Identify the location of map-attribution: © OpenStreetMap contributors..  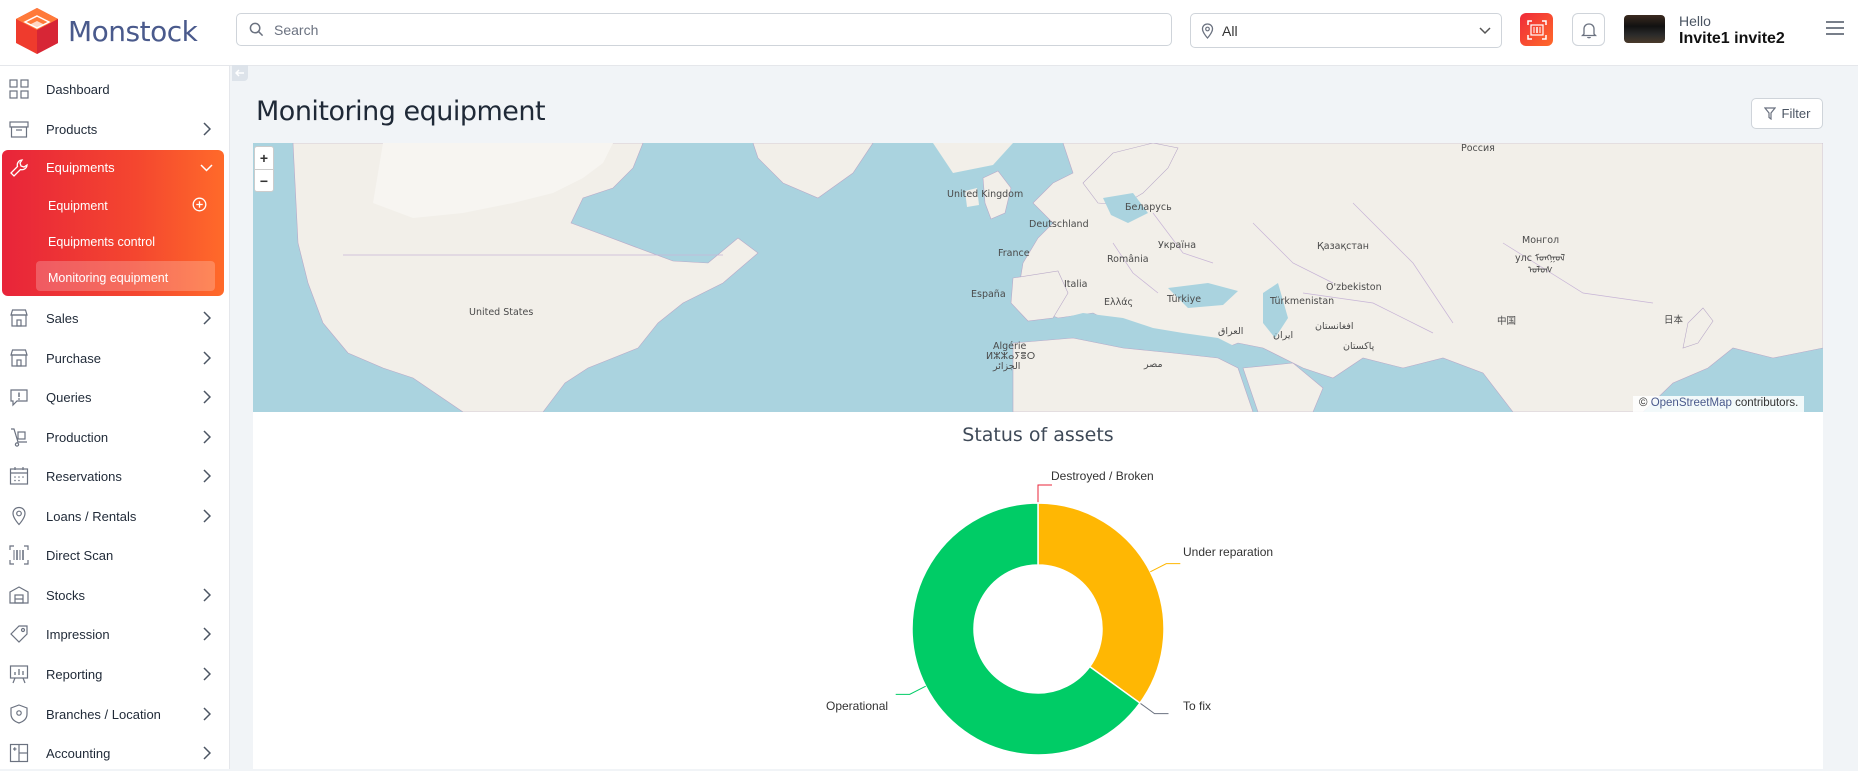
(1719, 404).